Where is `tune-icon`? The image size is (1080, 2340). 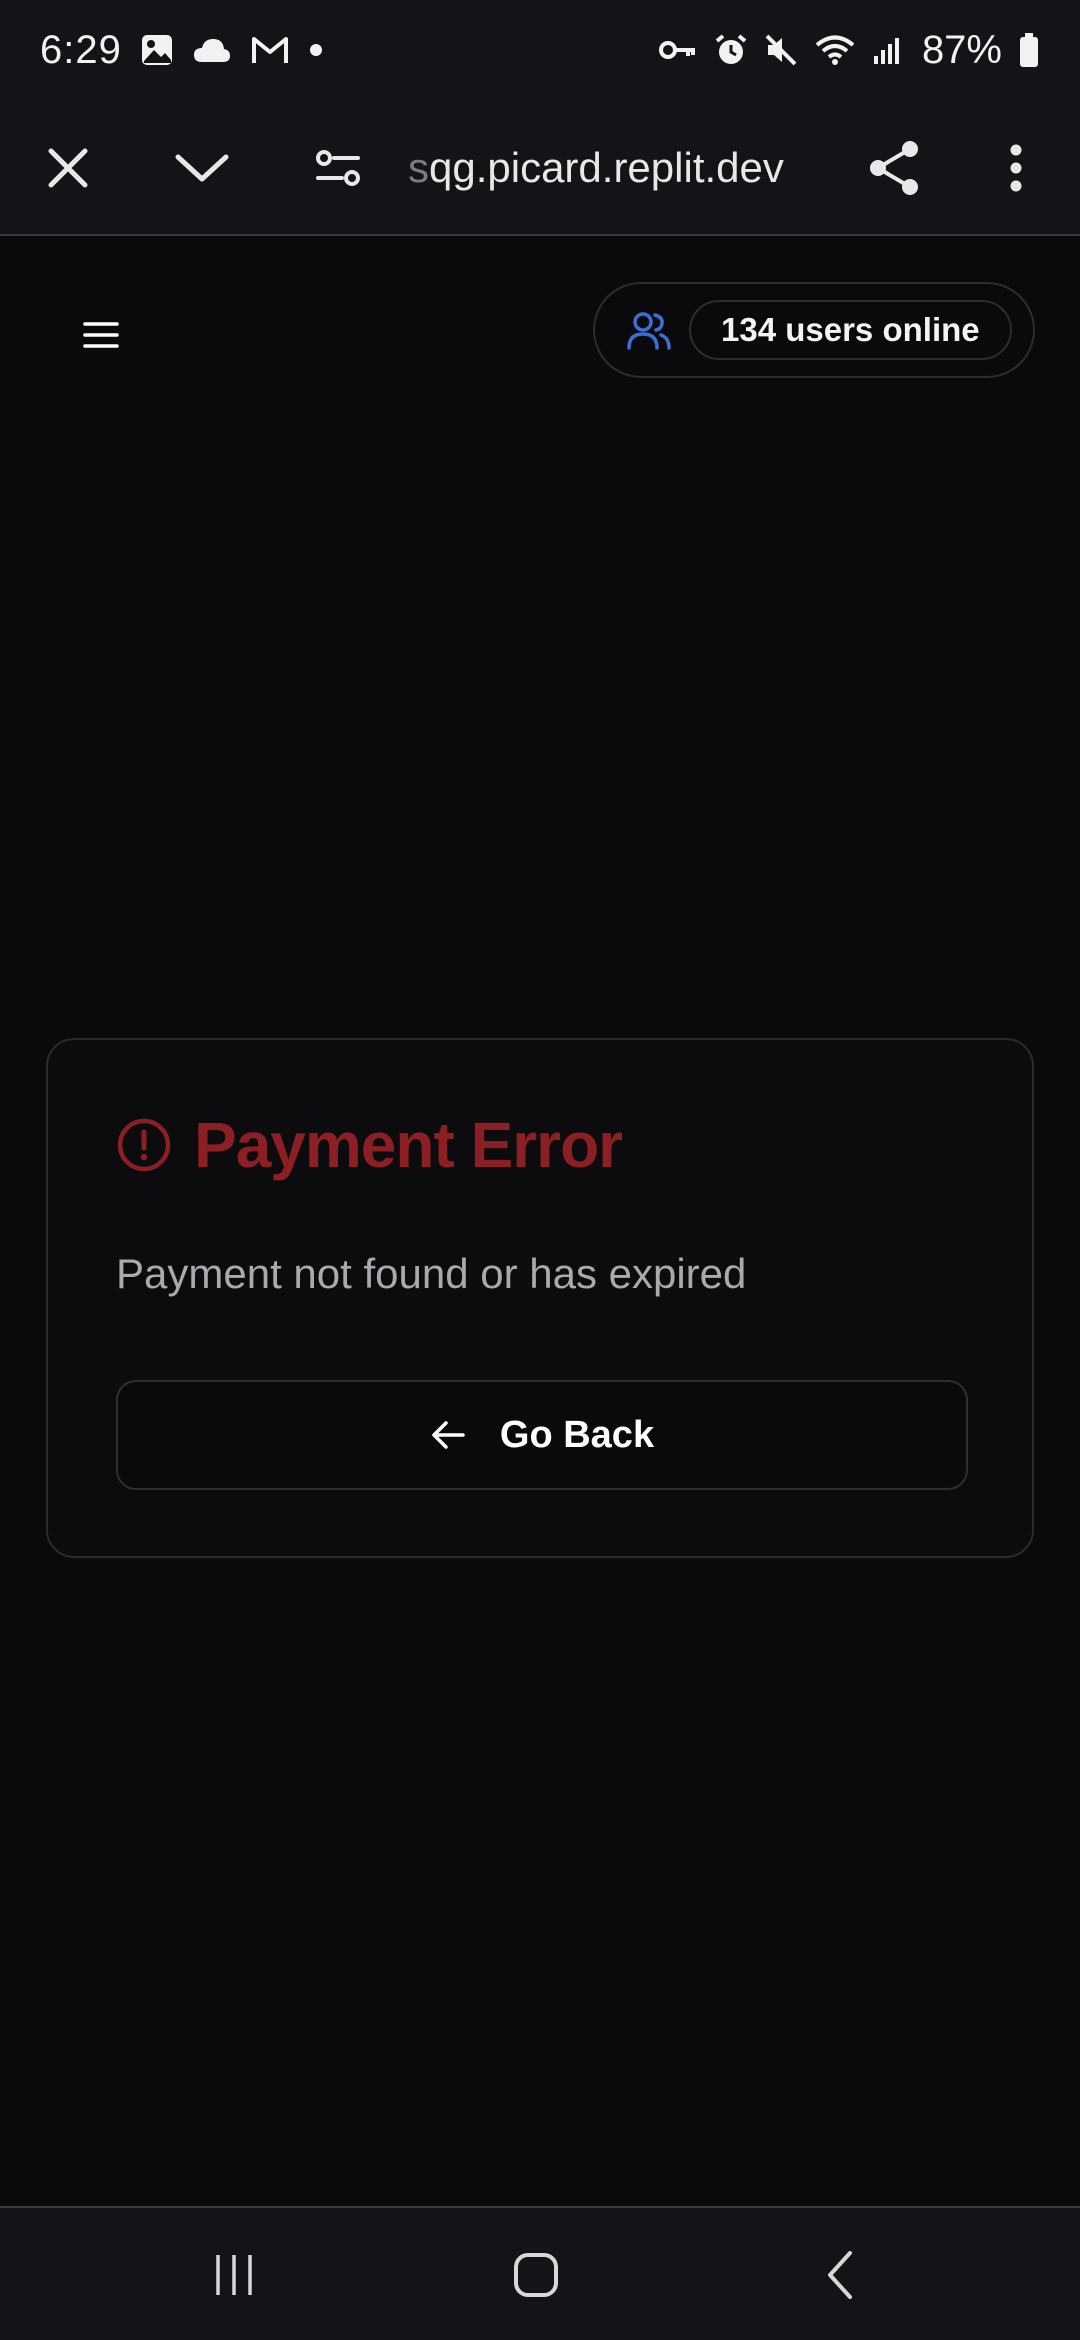
tune-icon is located at coordinates (338, 168).